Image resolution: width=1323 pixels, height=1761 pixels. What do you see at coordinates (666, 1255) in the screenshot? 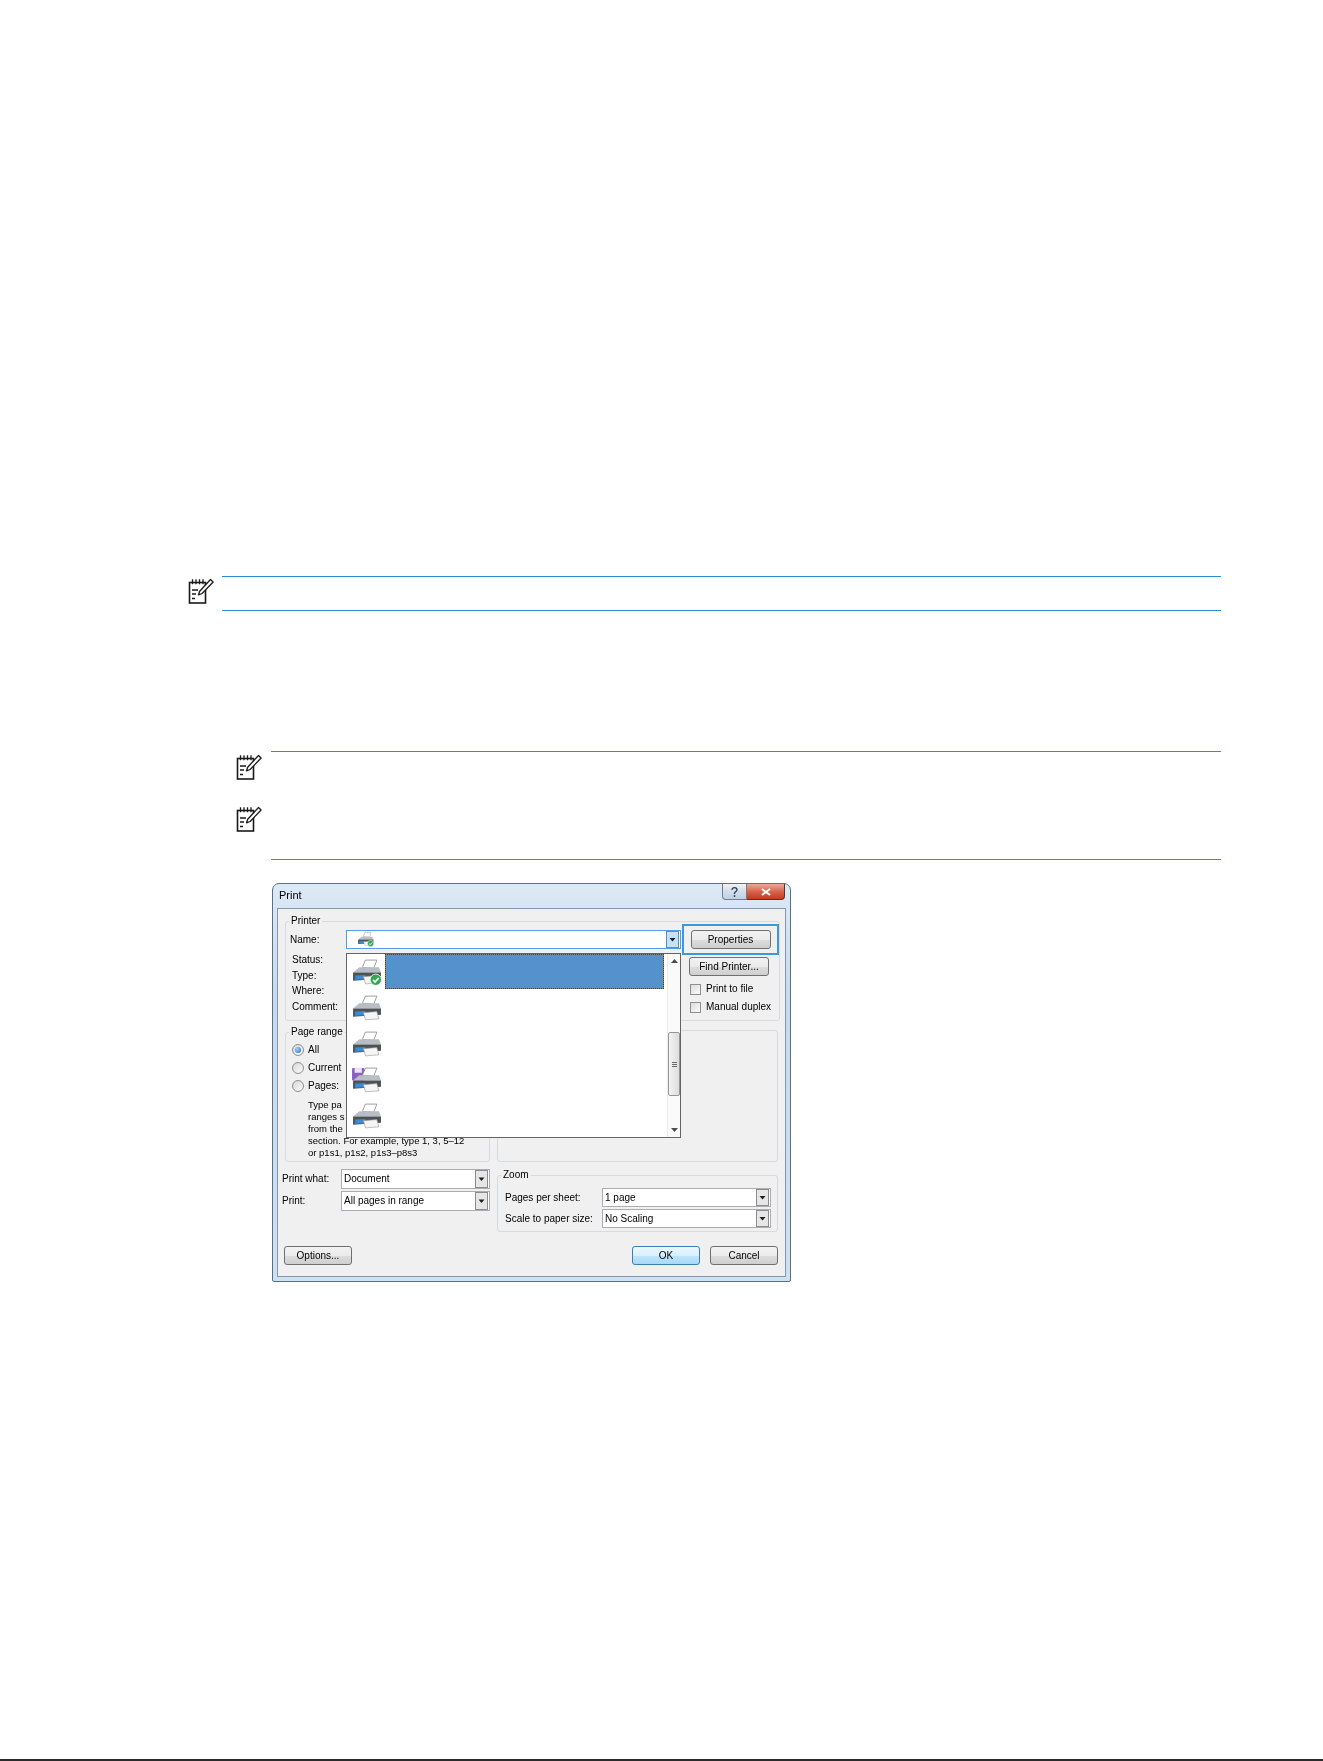
I see `ok-button: OK` at bounding box center [666, 1255].